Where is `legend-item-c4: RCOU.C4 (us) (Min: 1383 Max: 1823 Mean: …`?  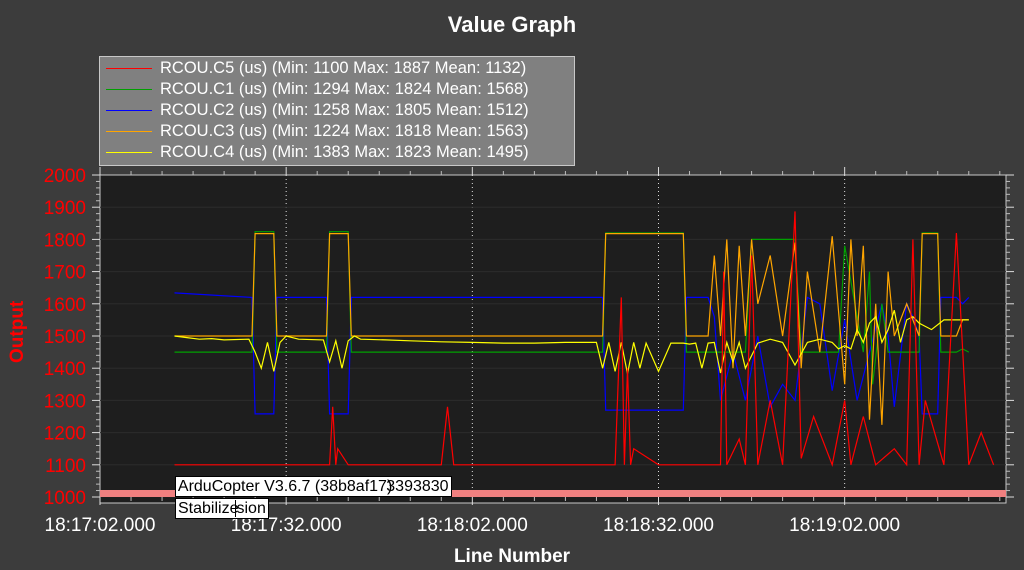 legend-item-c4: RCOU.C4 (us) (Min: 1383 Max: 1823 Mean: … is located at coordinates (337, 152).